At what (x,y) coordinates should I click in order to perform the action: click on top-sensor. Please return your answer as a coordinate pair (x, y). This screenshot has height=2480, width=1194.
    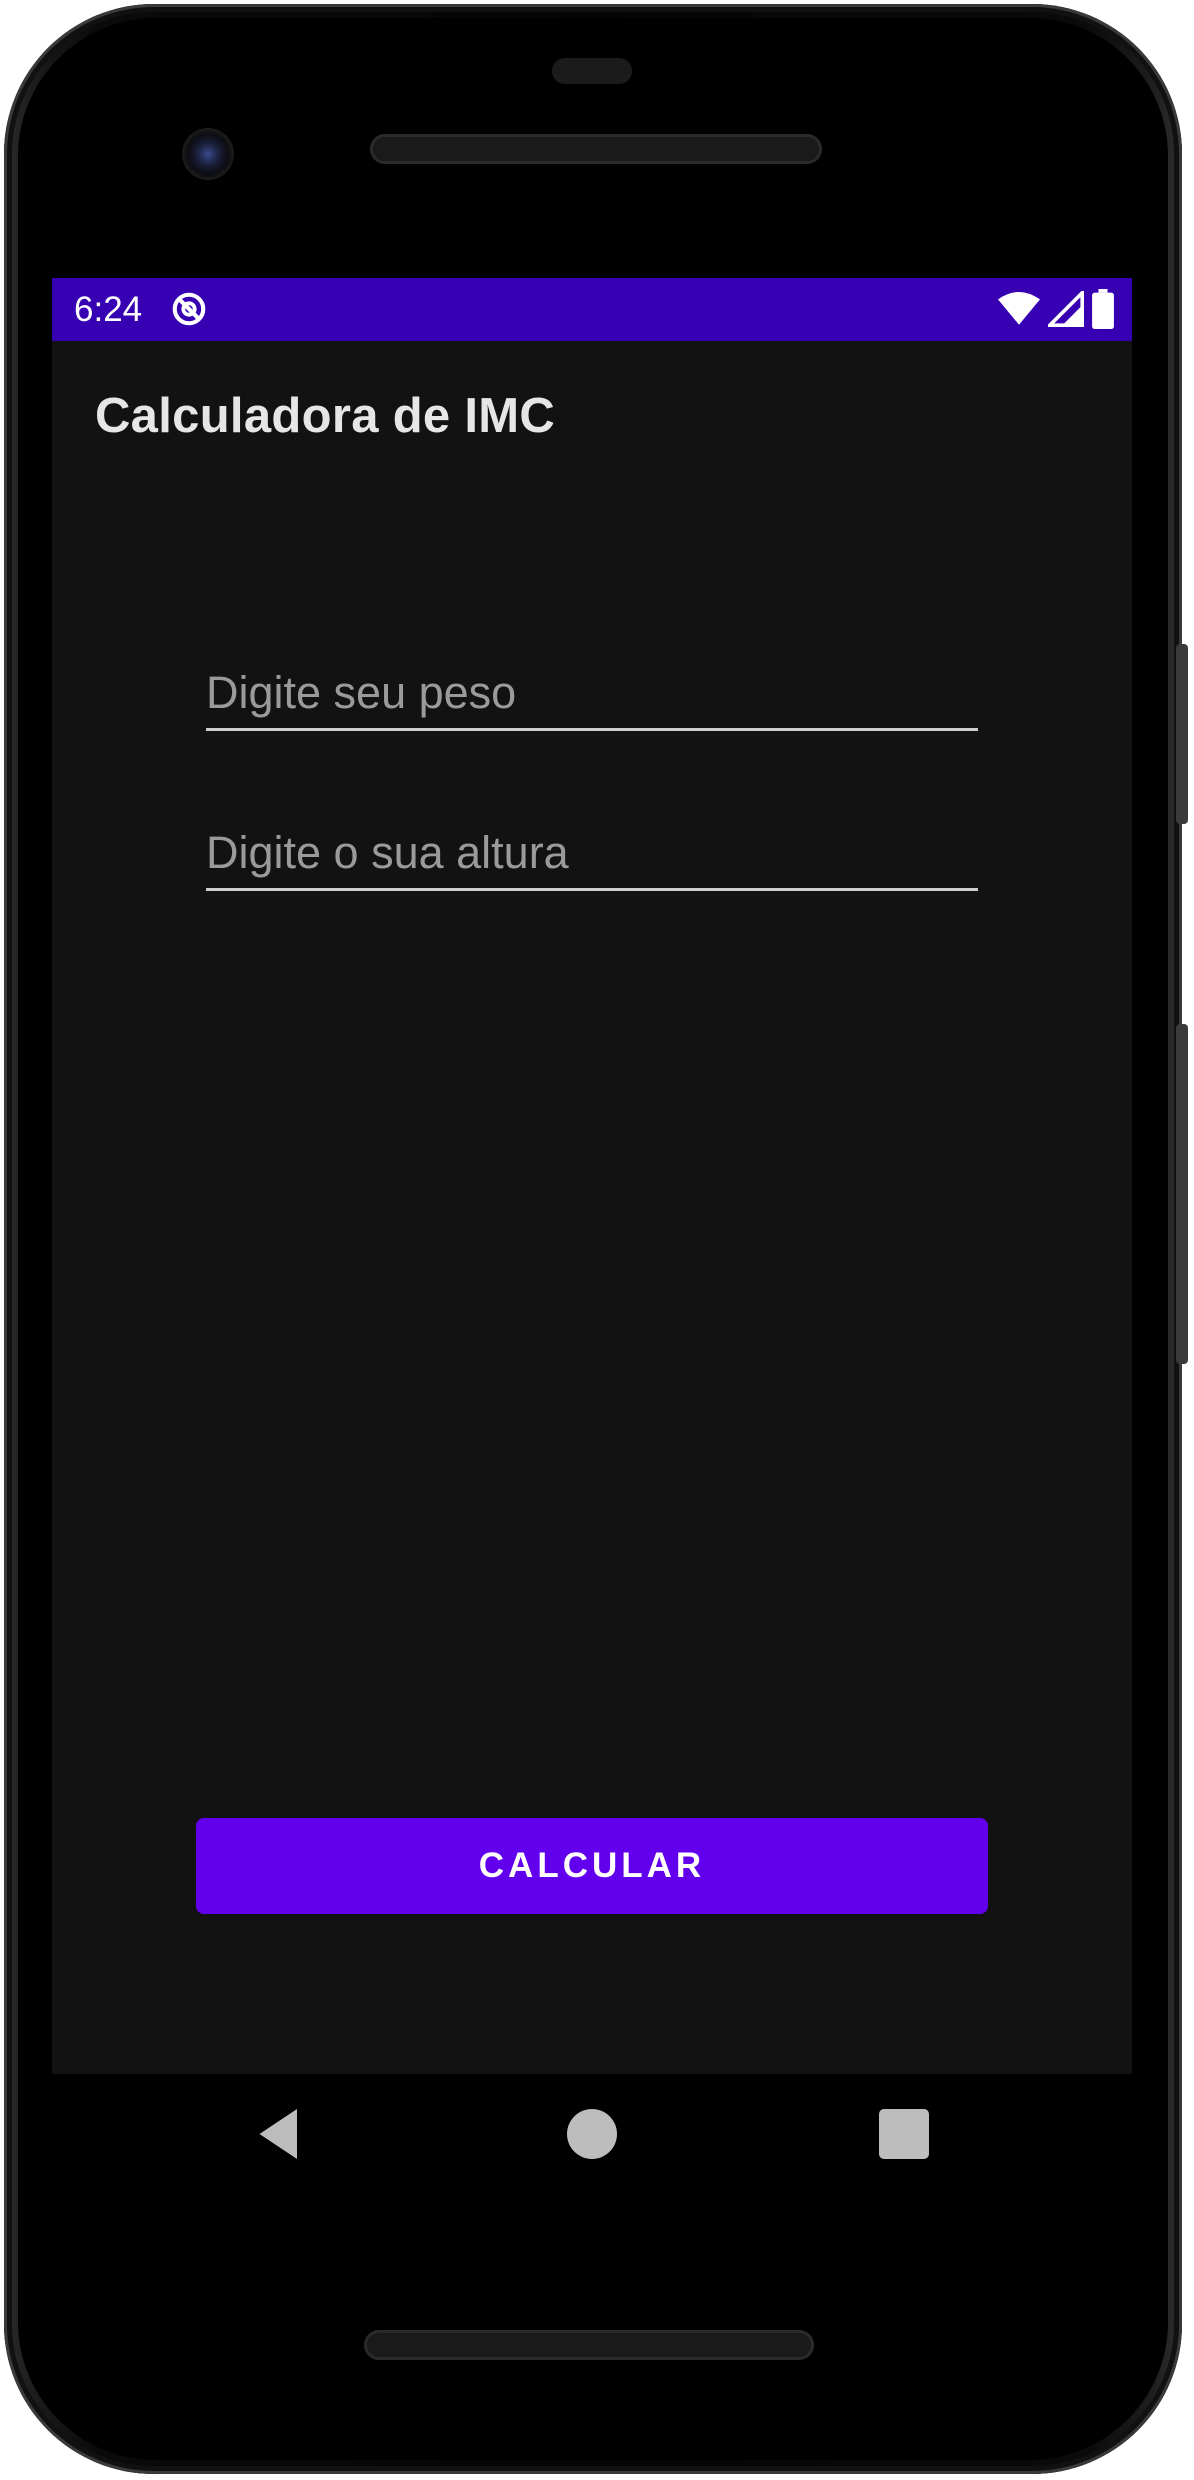
    Looking at the image, I should click on (592, 71).